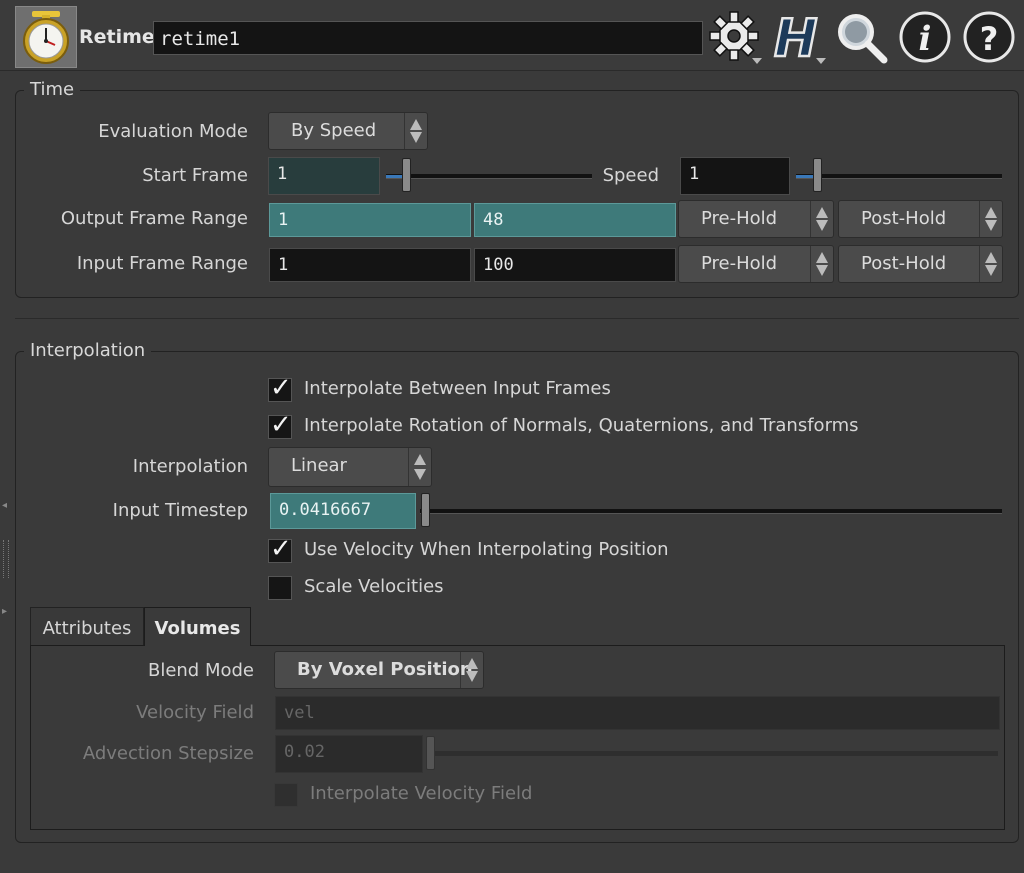  I want to click on input-post-hold-value: Post-Hold, so click(904, 263).